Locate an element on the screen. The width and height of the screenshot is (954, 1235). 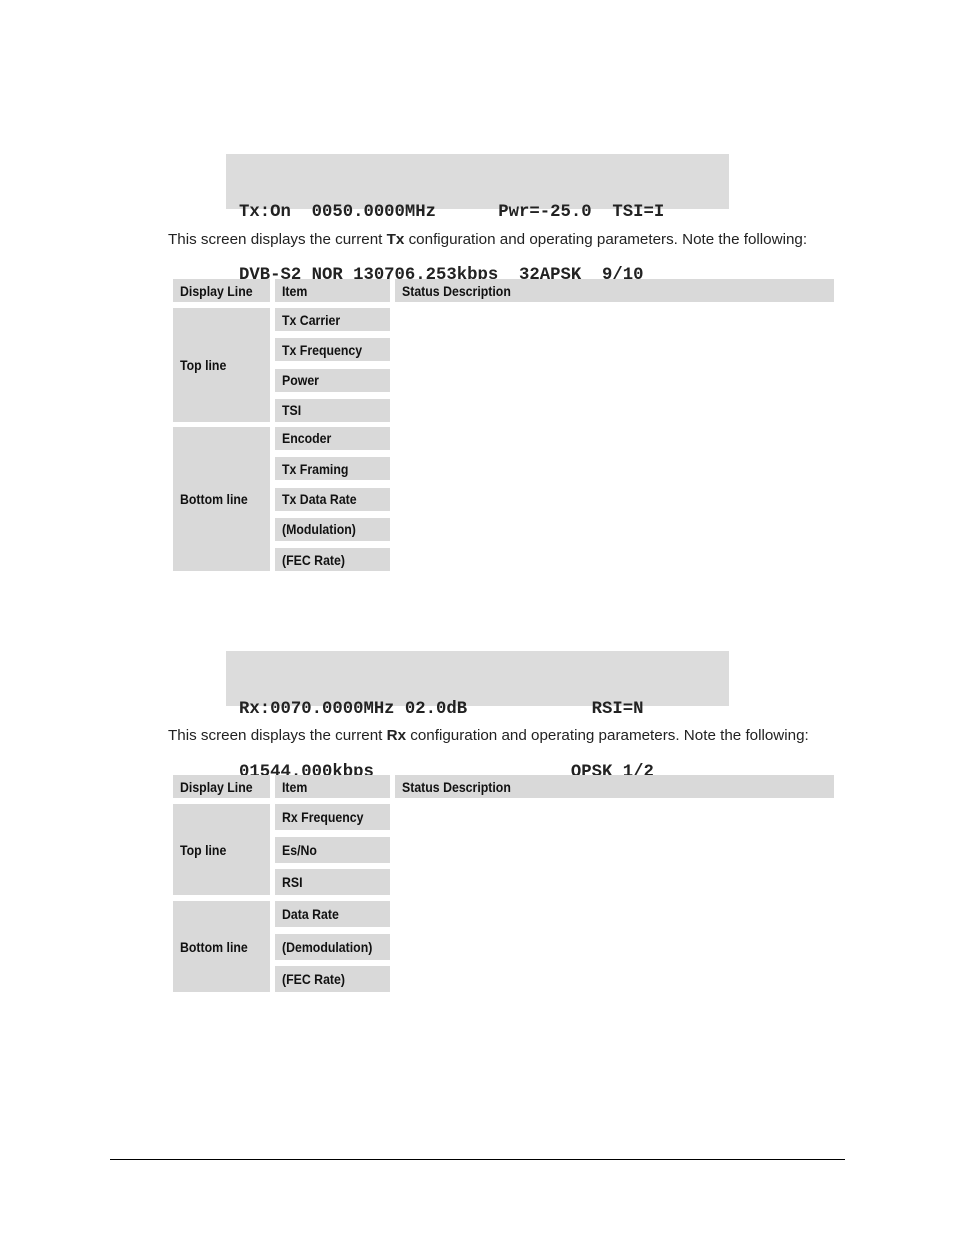
tx-lcd-top-line: Tx:On 0050.0000MHz Pwr=-25.0 TSI=I is located at coordinates (452, 212).